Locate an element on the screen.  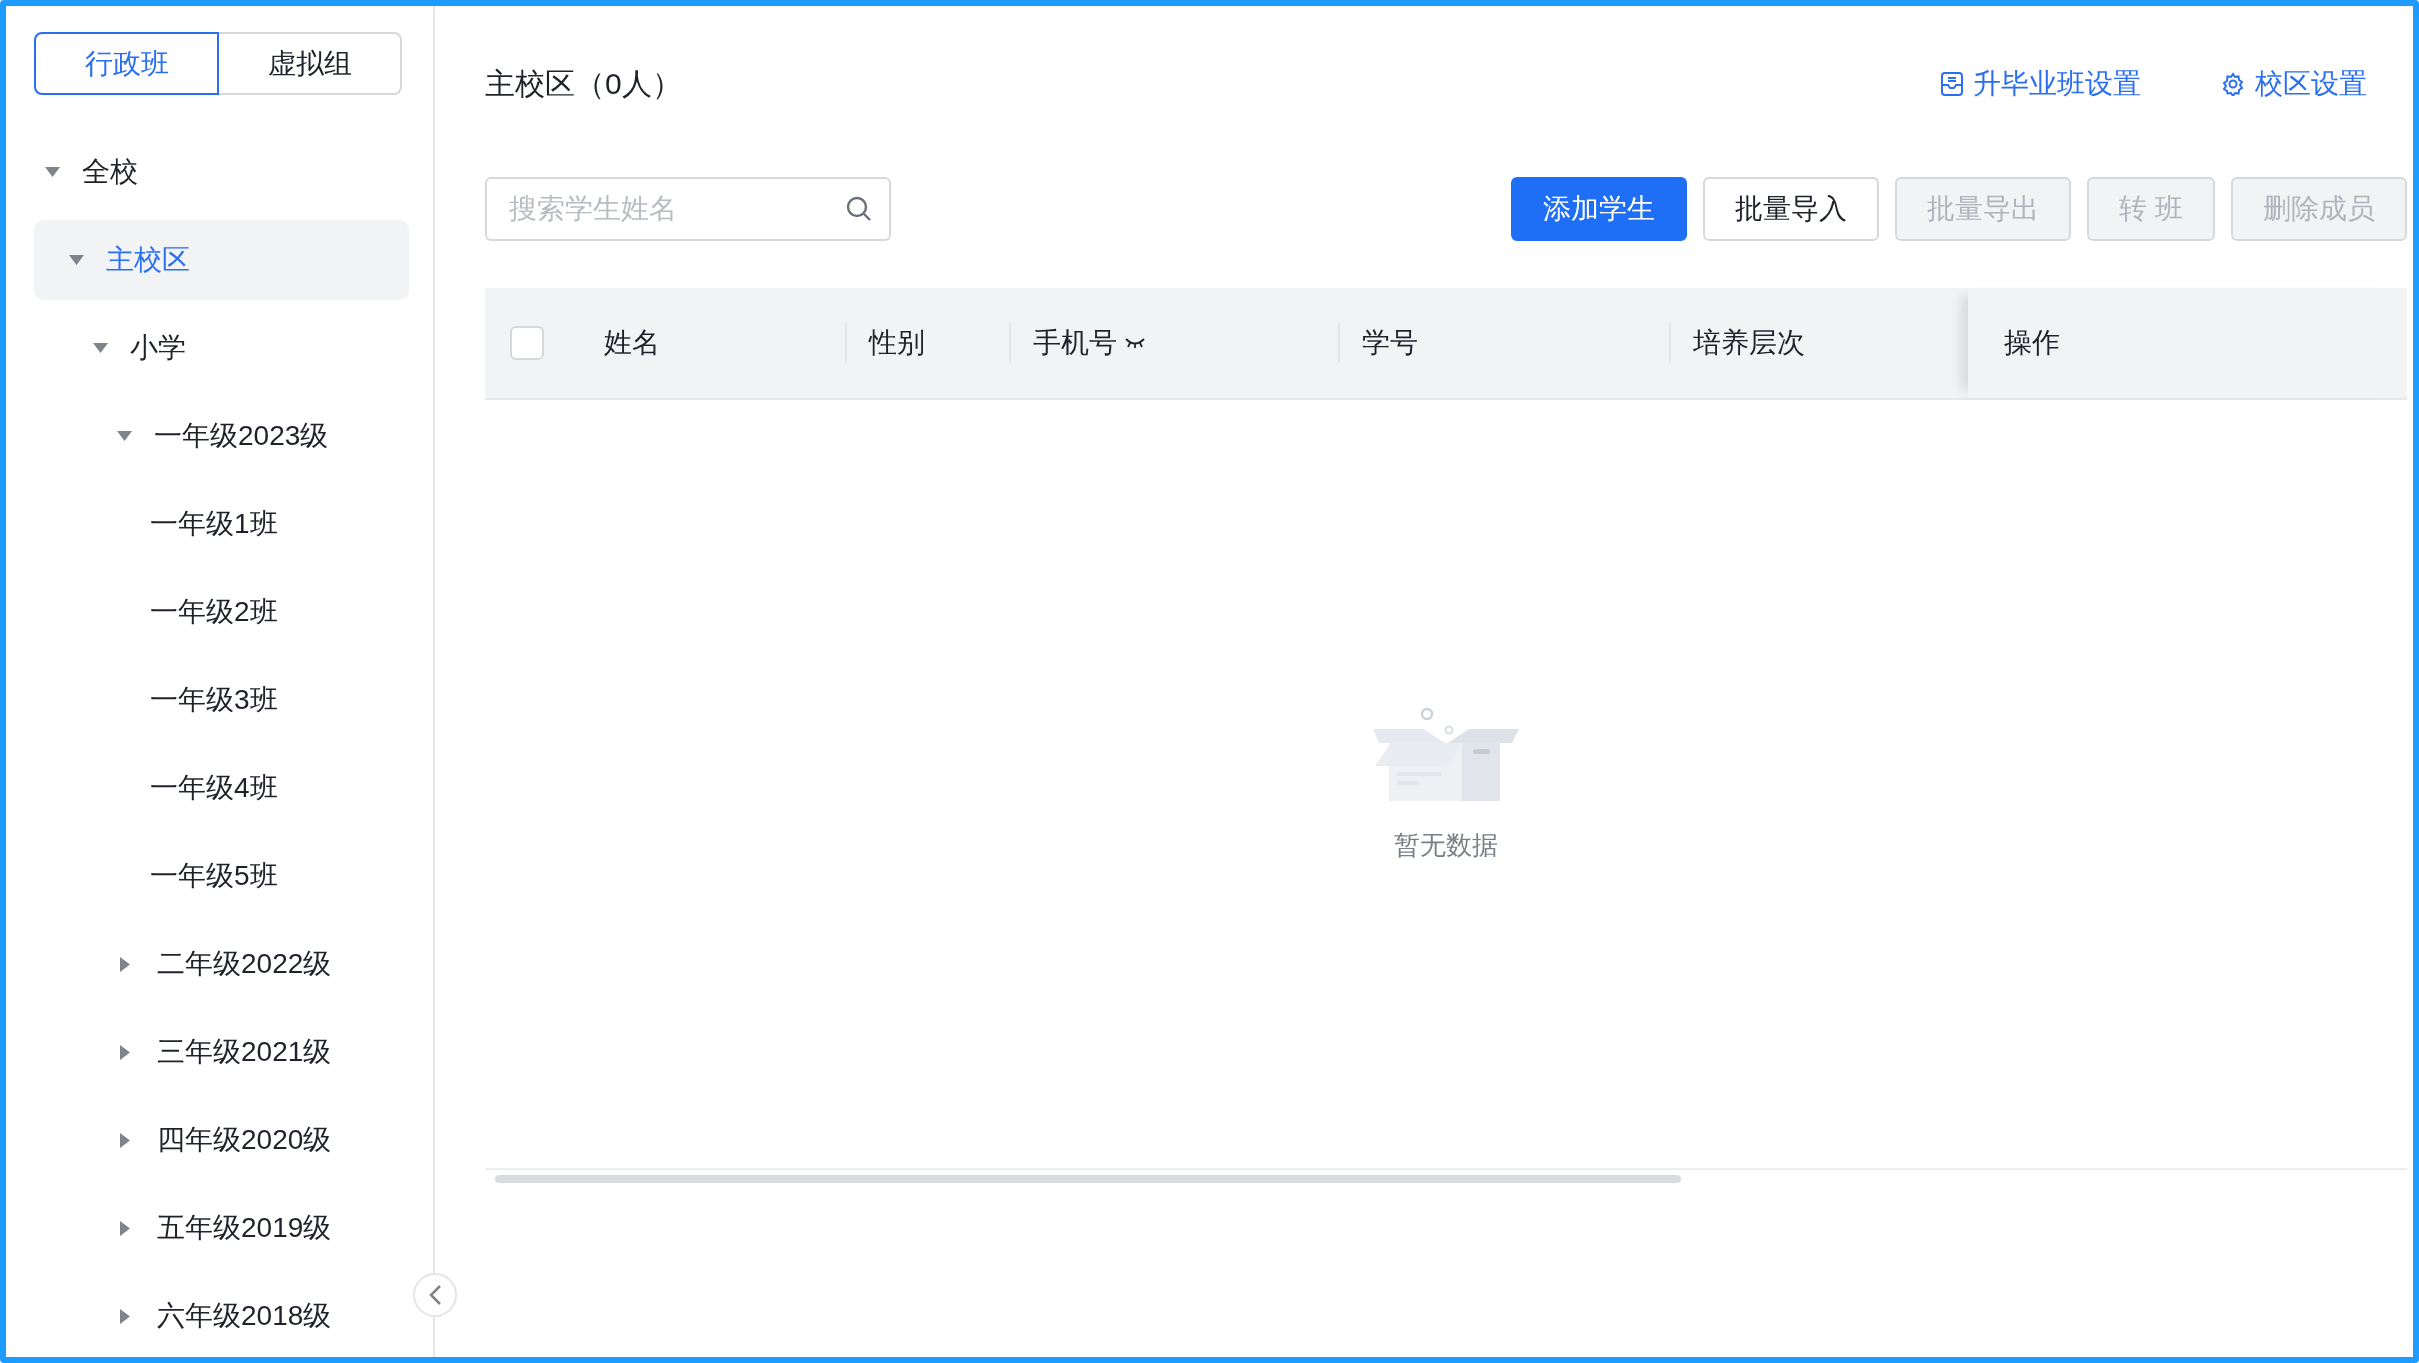
tree-item: 一年级2023级 is located at coordinates (221, 436).